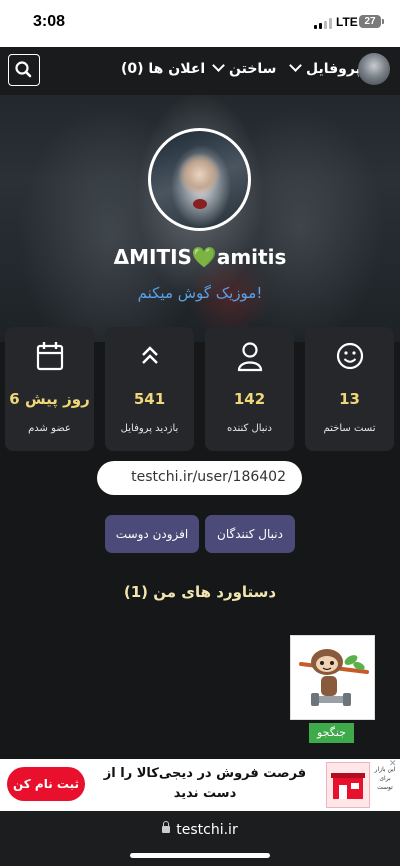  What do you see at coordinates (250, 534) in the screenshot?
I see `followers-button: دنبال کنندگان` at bounding box center [250, 534].